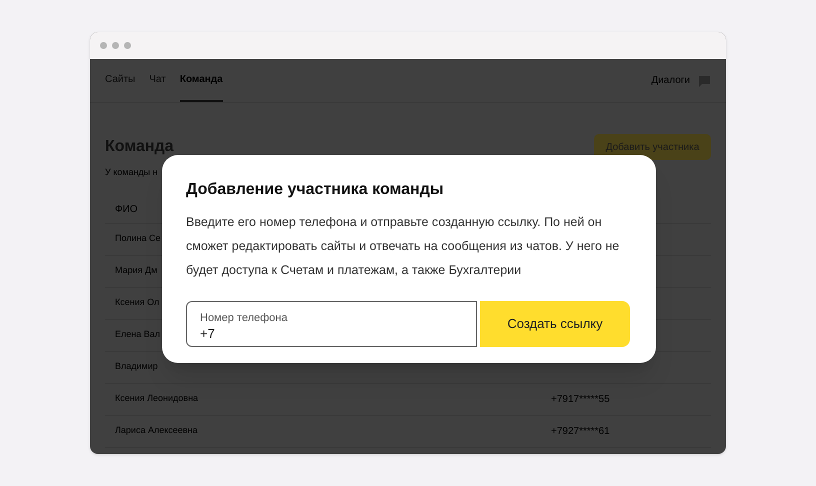 The image size is (816, 486). Describe the element at coordinates (580, 399) in the screenshot. I see `member-phone: +7917*****55` at that location.